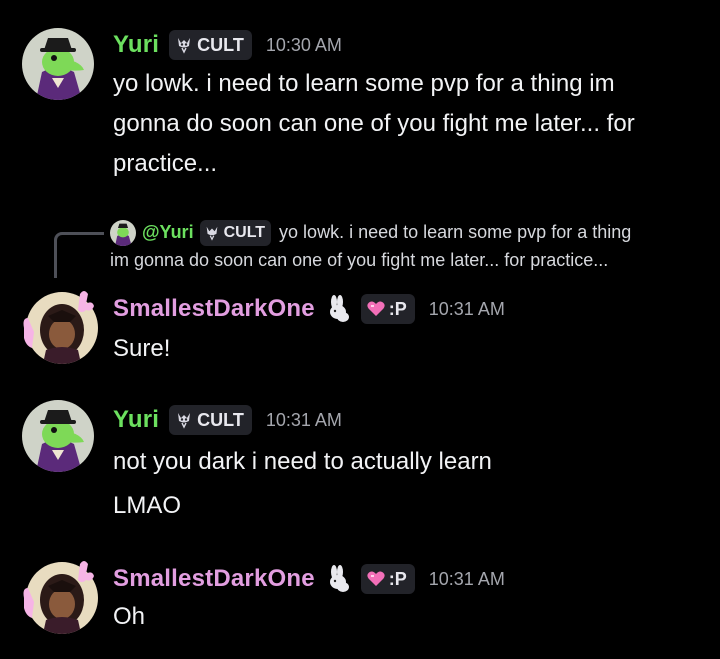 The image size is (720, 659). What do you see at coordinates (304, 45) in the screenshot?
I see `timestamp: 10:30 AM` at bounding box center [304, 45].